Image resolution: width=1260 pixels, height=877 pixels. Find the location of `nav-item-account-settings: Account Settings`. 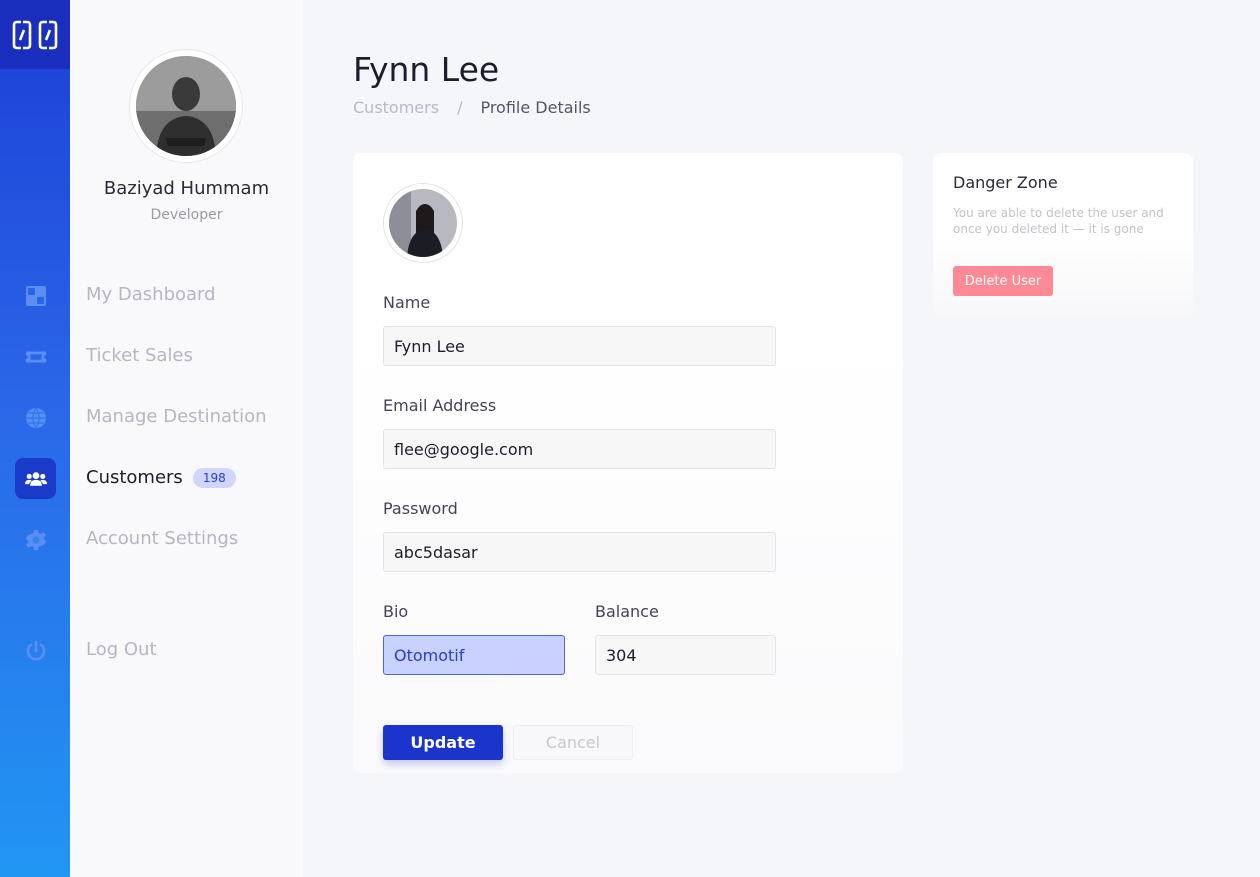

nav-item-account-settings: Account Settings is located at coordinates (162, 538).